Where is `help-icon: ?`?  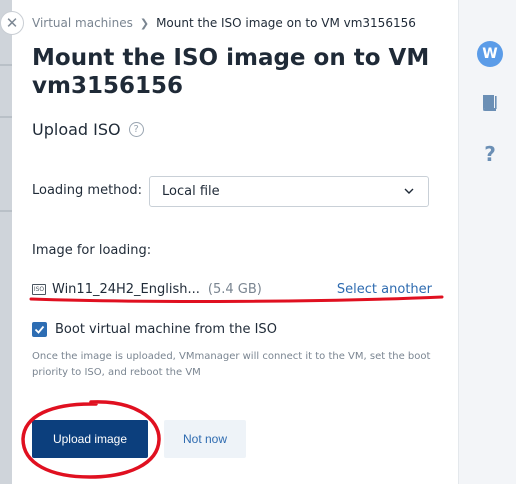
help-icon: ? is located at coordinates (490, 154).